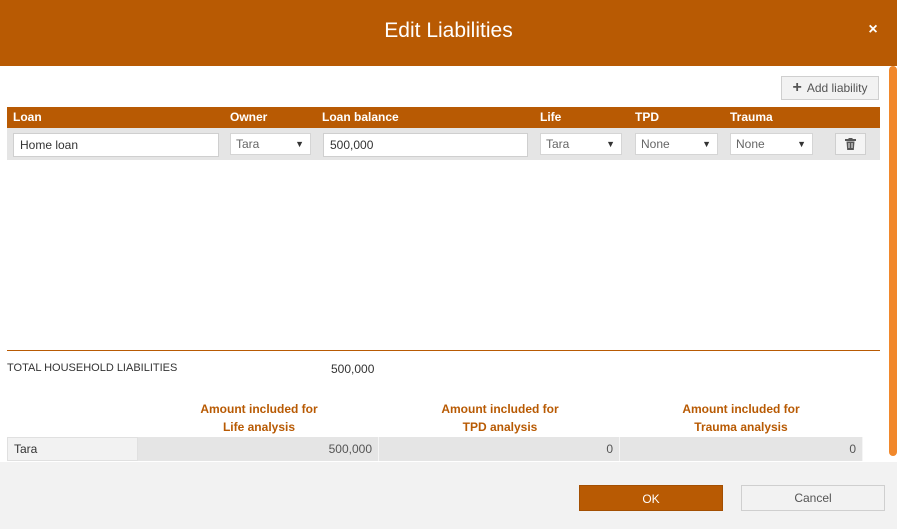 The image size is (897, 529). I want to click on col-header-trauma: Trauma, so click(751, 117).